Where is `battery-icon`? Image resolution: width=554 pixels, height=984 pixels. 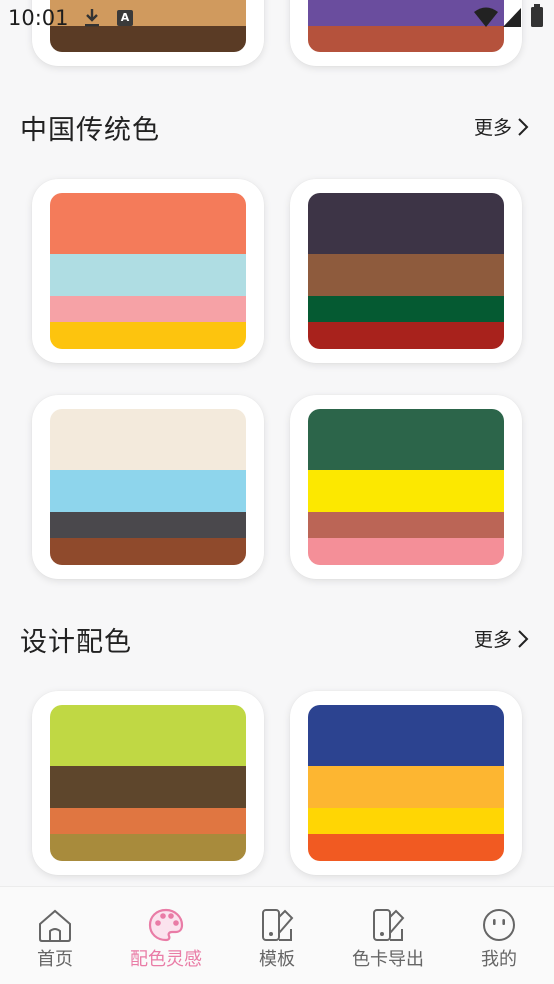
battery-icon is located at coordinates (537, 15).